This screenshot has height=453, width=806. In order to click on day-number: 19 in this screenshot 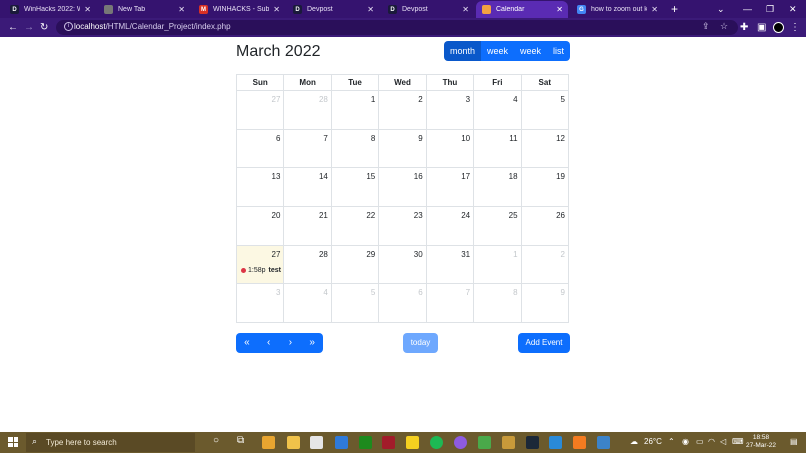, I will do `click(560, 176)`.